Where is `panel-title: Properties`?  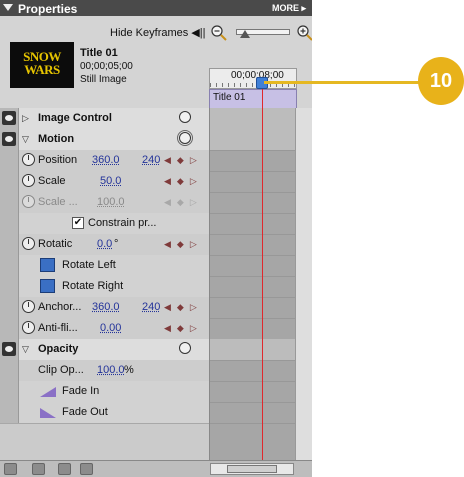
panel-title: Properties is located at coordinates (48, 9).